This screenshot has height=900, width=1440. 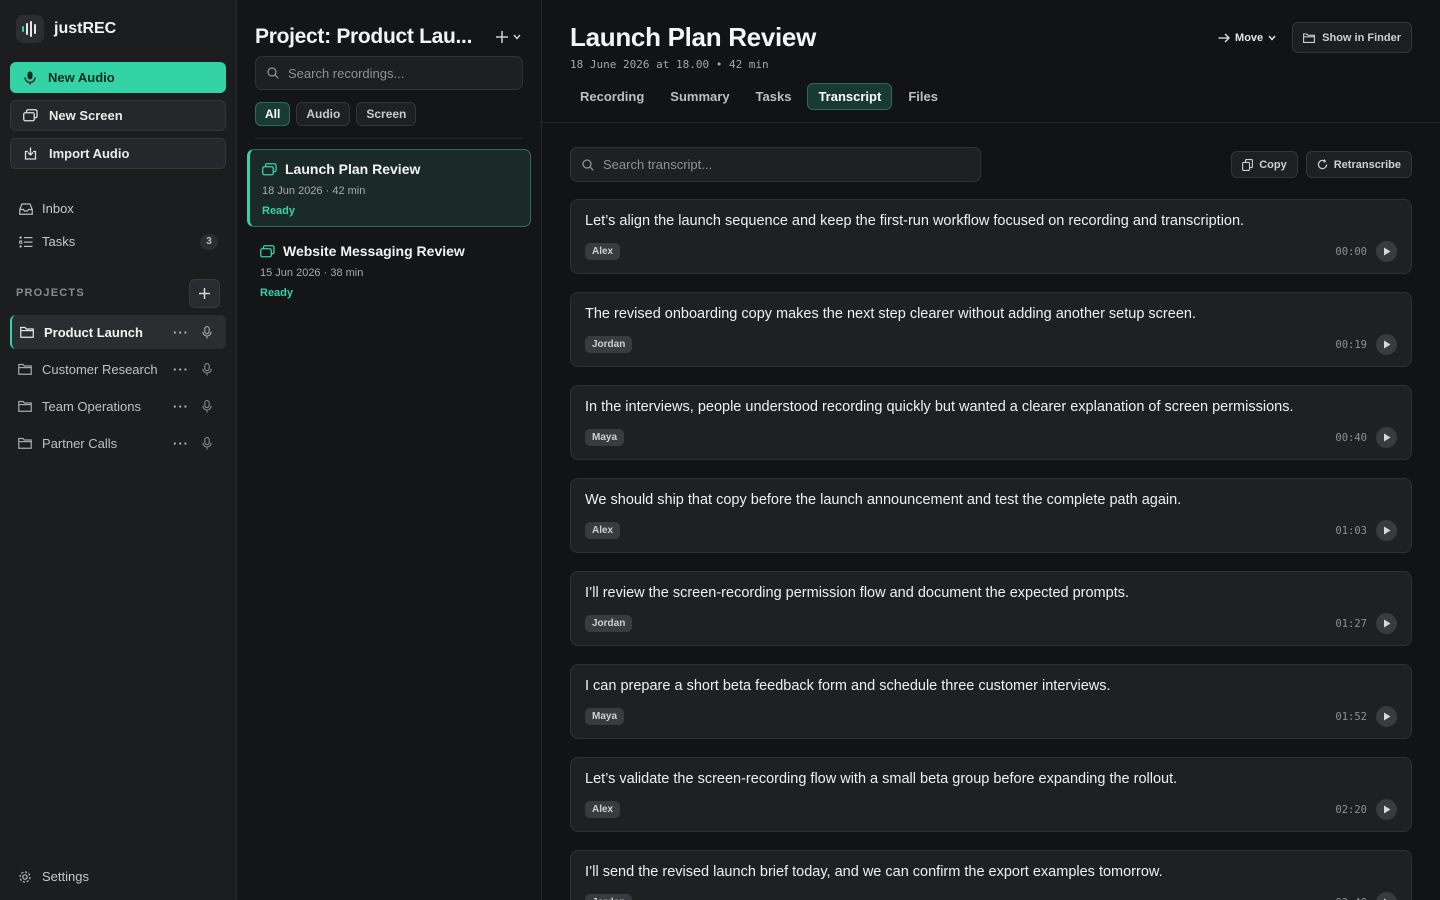 I want to click on segment-timestamp: 00:00, so click(x=1351, y=252).